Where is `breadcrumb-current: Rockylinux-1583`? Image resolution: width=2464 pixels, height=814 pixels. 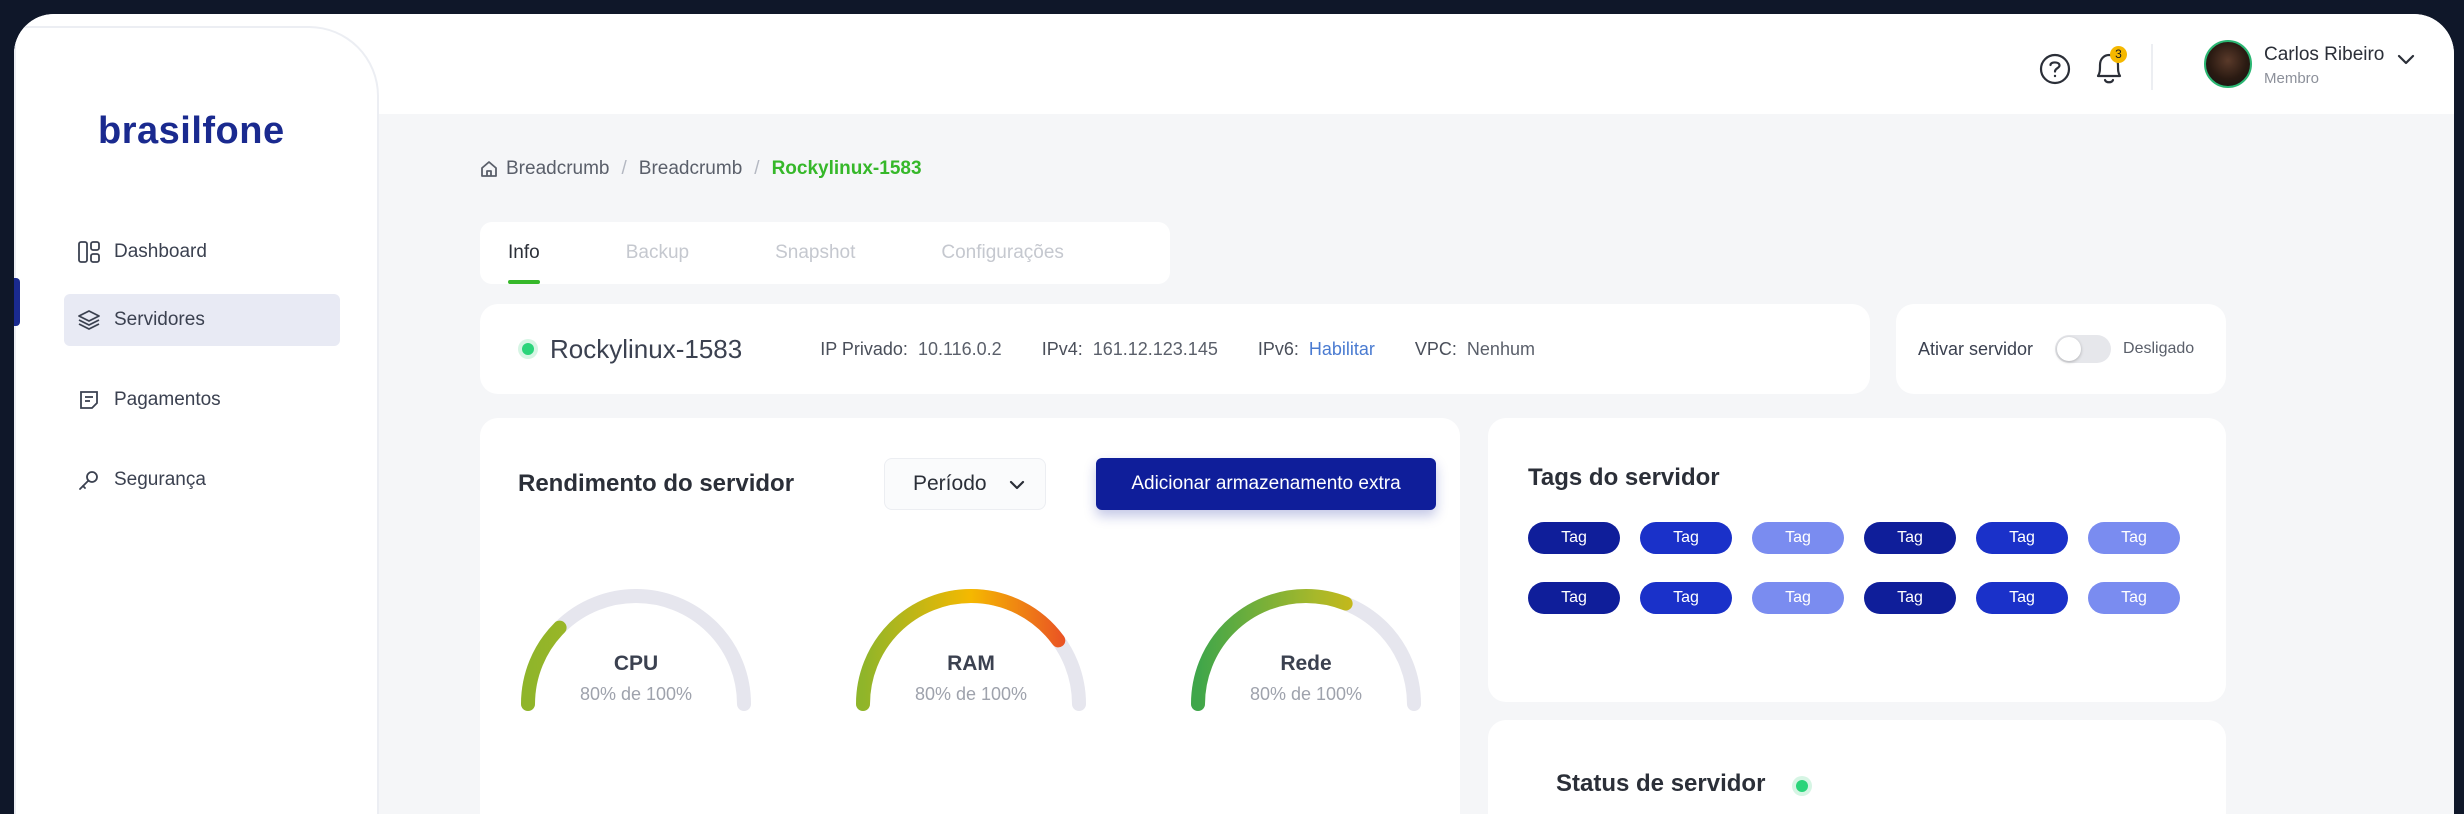 breadcrumb-current: Rockylinux-1583 is located at coordinates (846, 168).